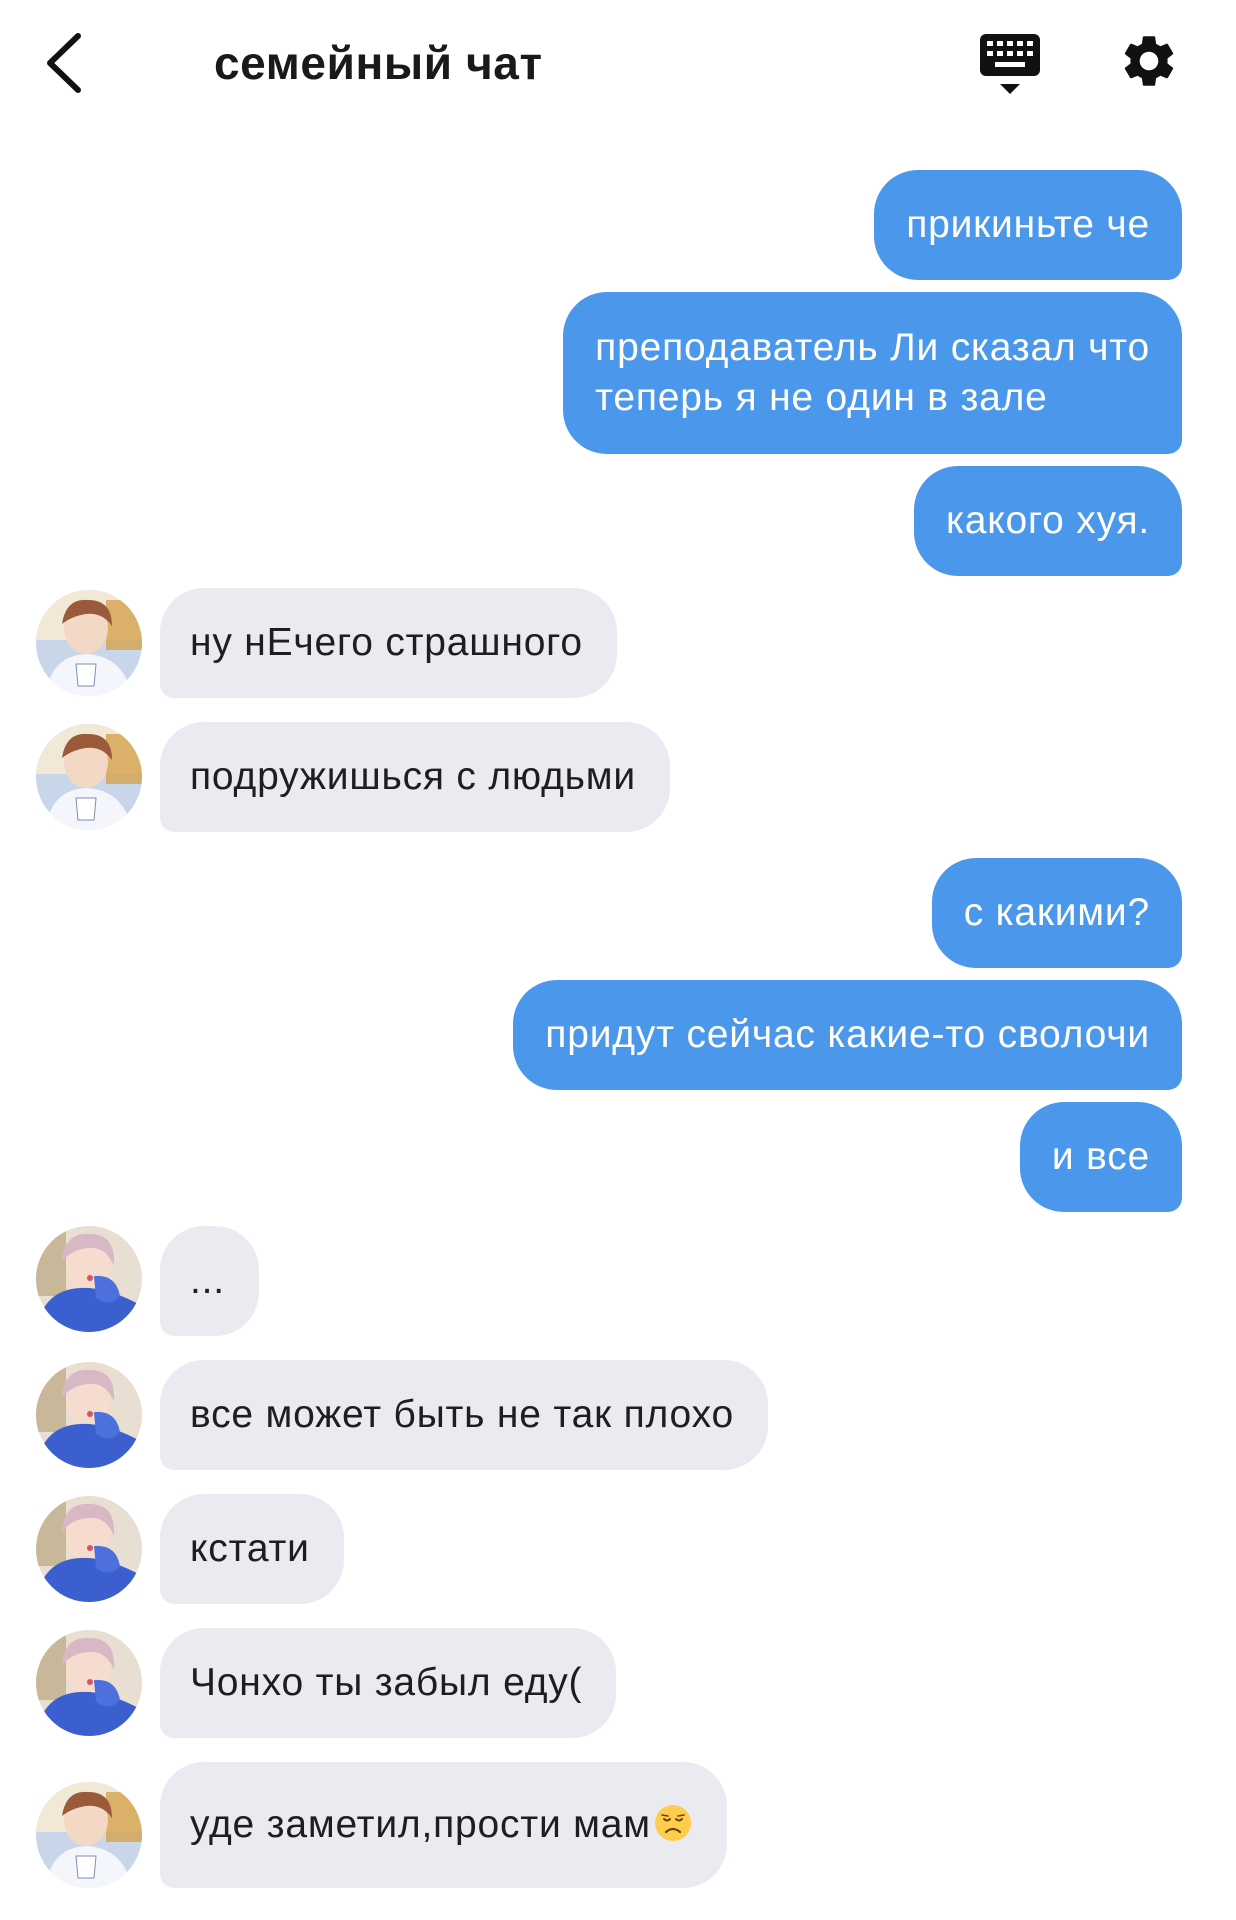 This screenshot has height=1920, width=1236. I want to click on back-button, so click(68, 63).